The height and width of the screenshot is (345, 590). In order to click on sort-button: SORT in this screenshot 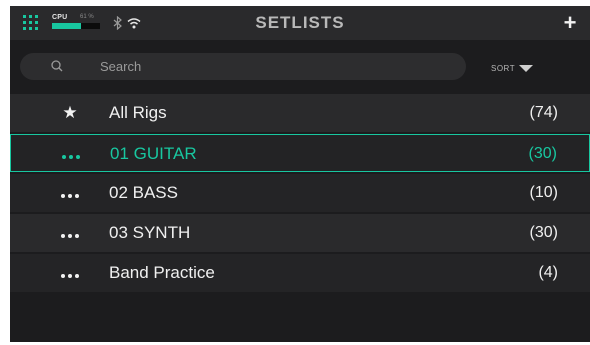, I will do `click(521, 68)`.